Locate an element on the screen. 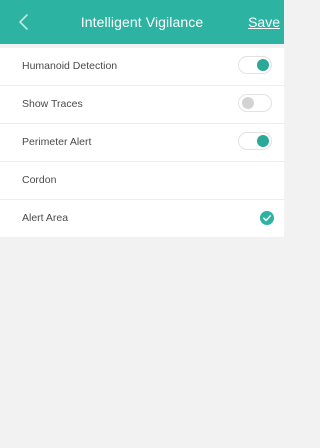  setting-row-show-traces: Show Traces is located at coordinates (142, 105).